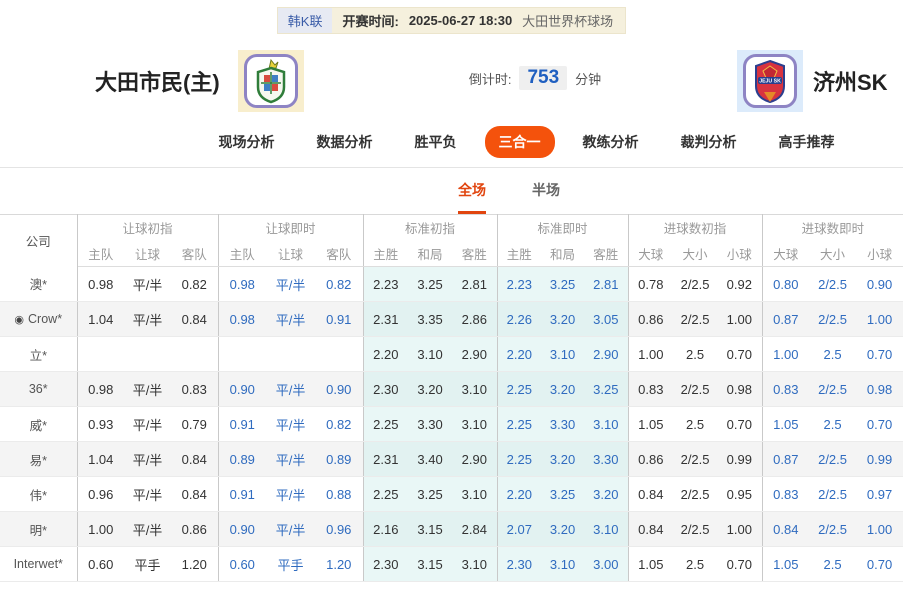  I want to click on odds-cell: 1.04, so click(100, 319).